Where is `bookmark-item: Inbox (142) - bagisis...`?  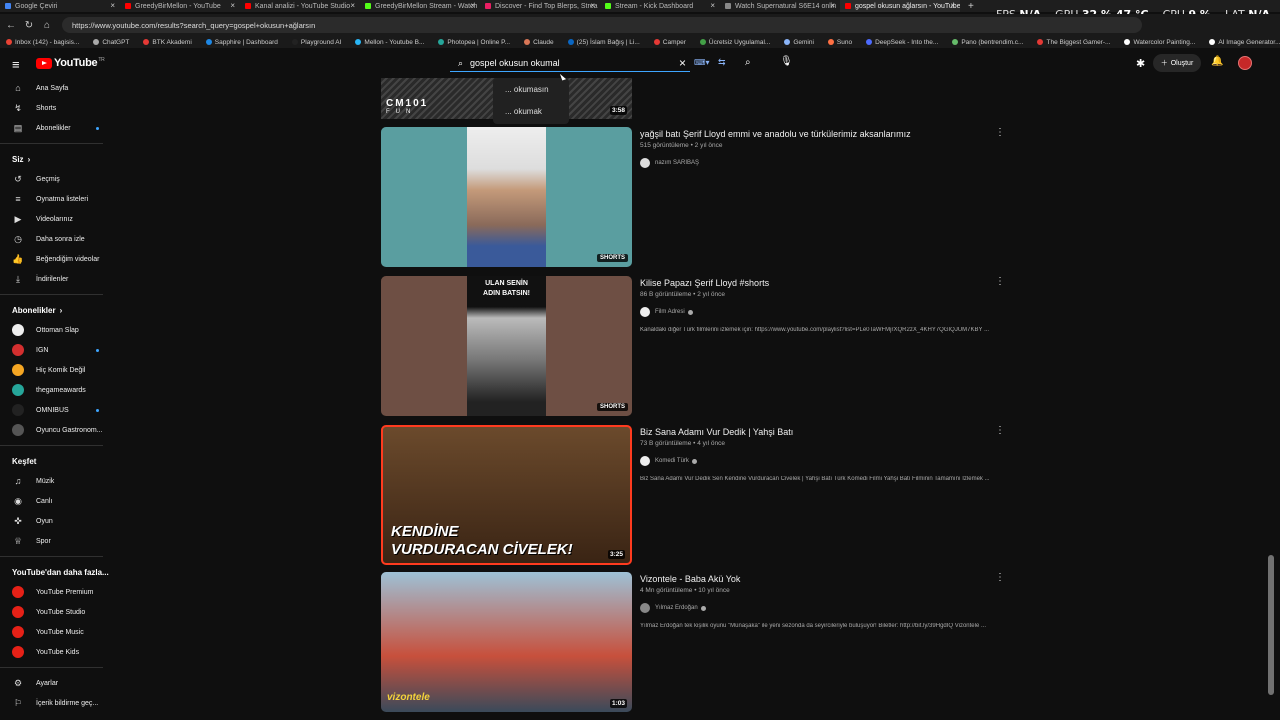 bookmark-item: Inbox (142) - bagisis... is located at coordinates (42, 42).